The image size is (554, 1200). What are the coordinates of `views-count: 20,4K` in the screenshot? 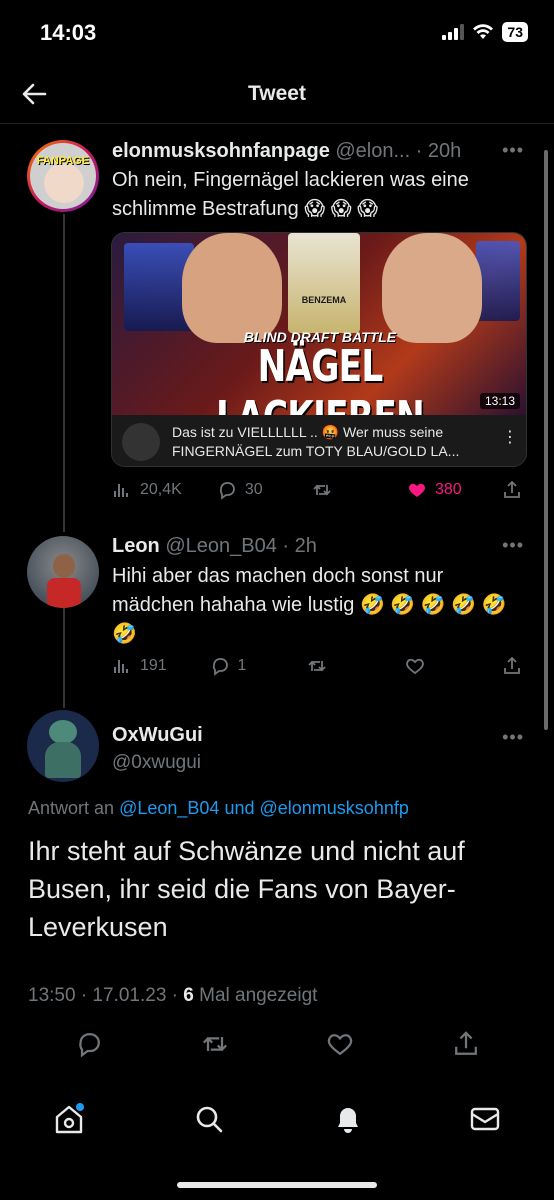 It's located at (161, 489).